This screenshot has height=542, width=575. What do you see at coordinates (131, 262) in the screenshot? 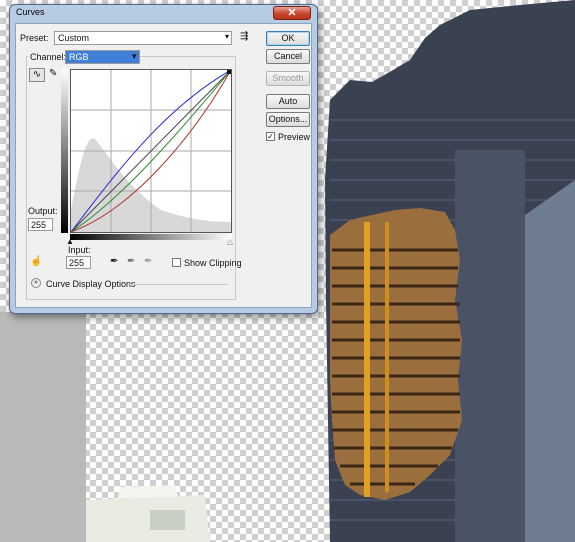
I see `gray-eyedropper-icon: ✒` at bounding box center [131, 262].